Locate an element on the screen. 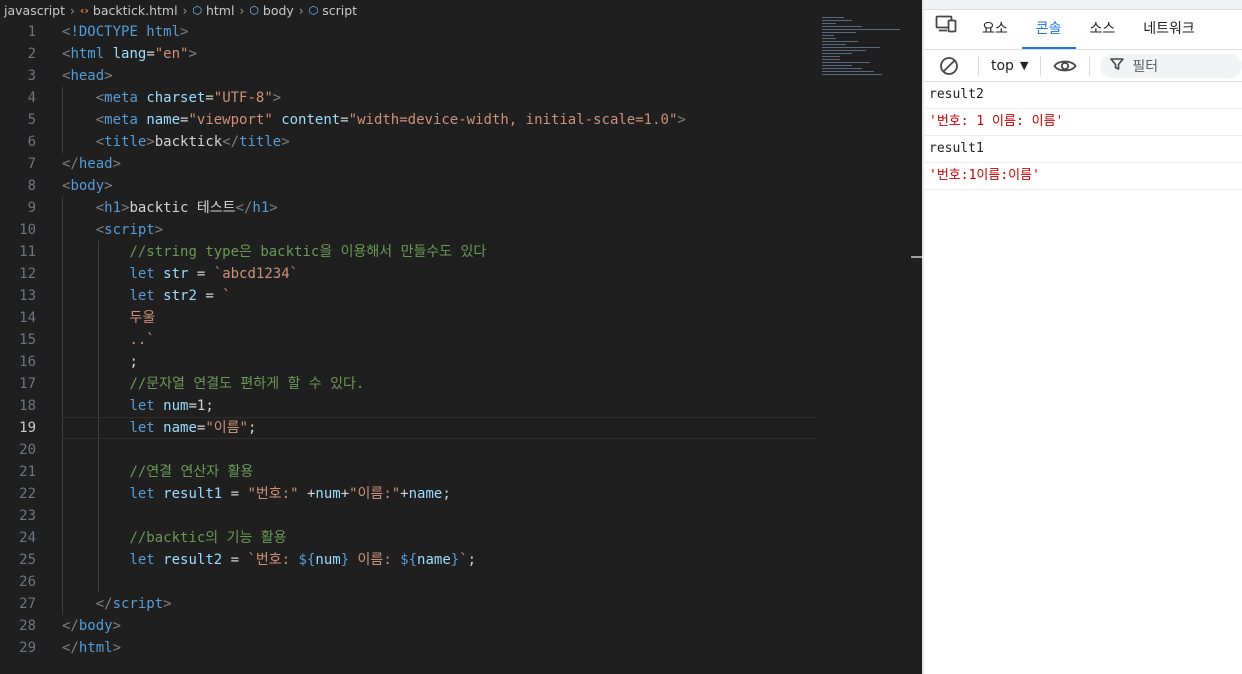 This screenshot has height=674, width=1242. code-text: </html> is located at coordinates (91, 648).